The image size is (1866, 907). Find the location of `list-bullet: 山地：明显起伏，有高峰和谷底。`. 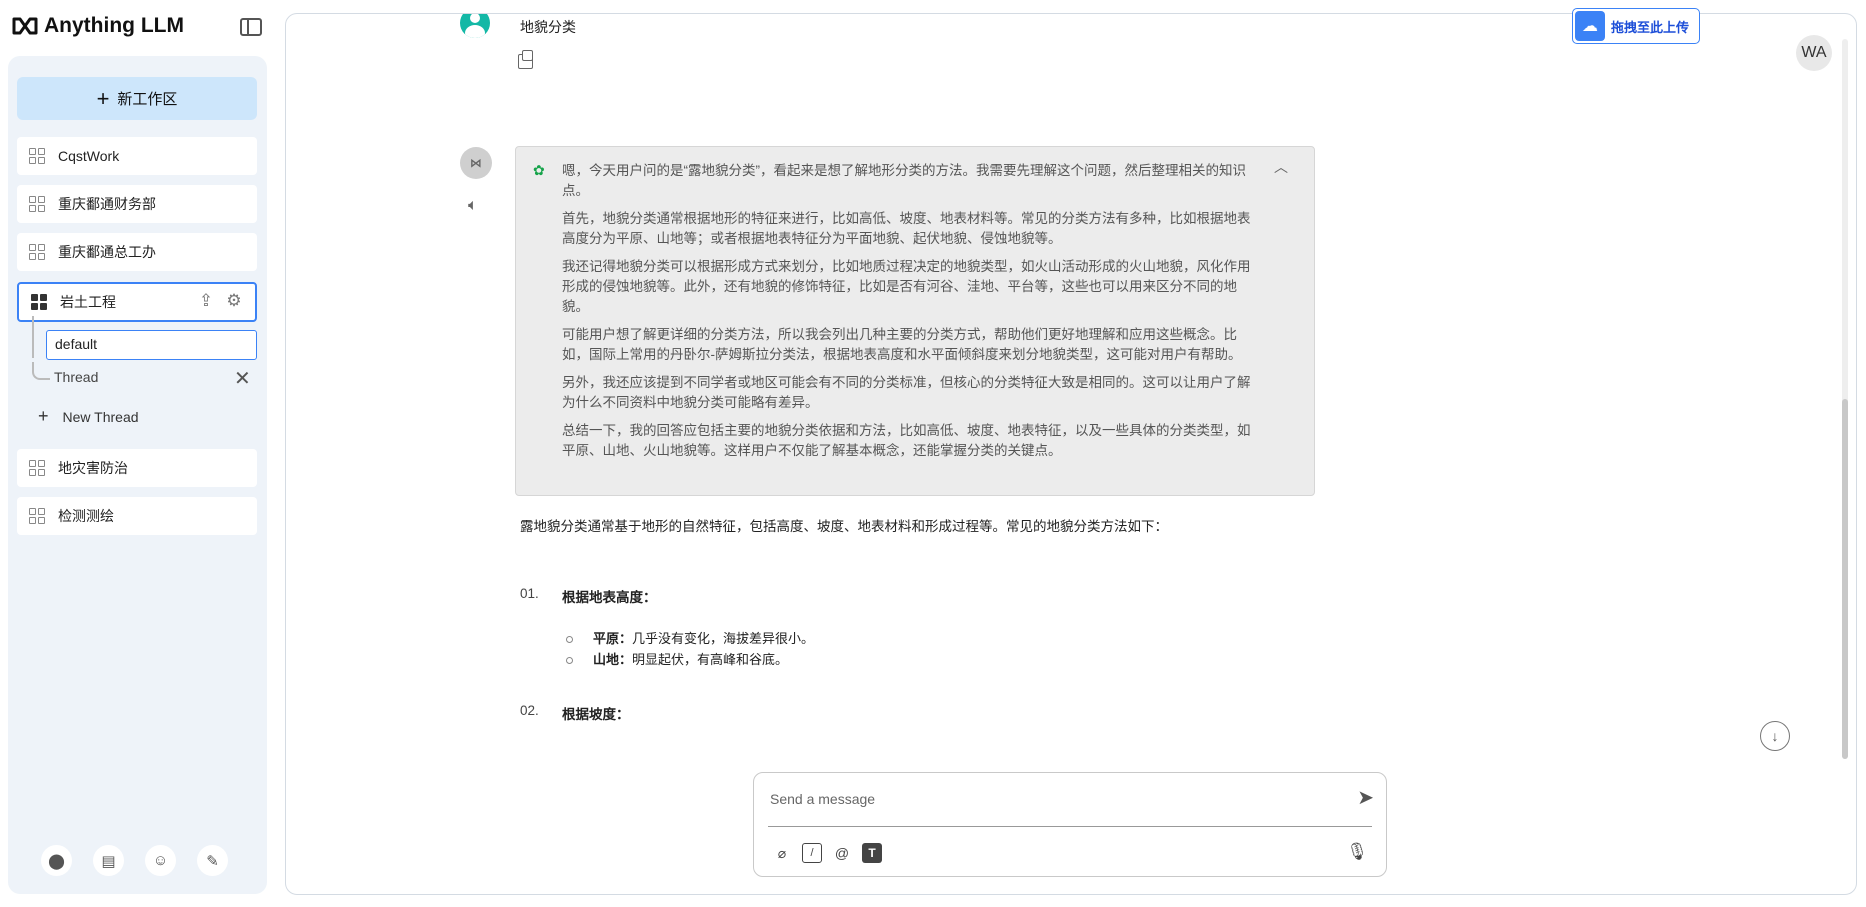

list-bullet: 山地：明显起伏，有高峰和谷底。 is located at coordinates (677, 658).